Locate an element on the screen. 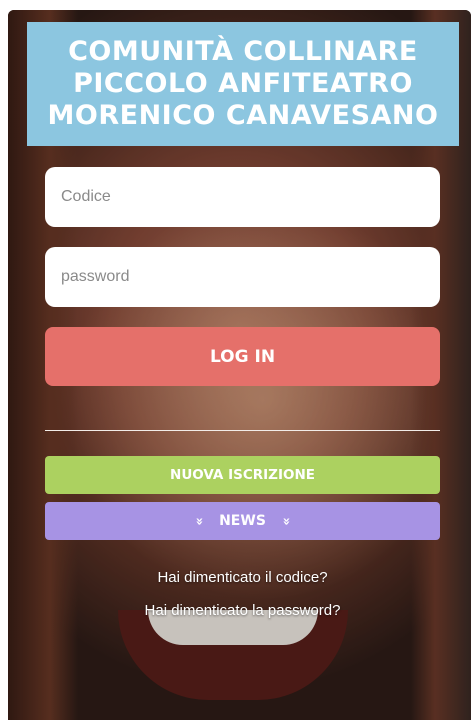 The image size is (471, 720). login-button: LOG IN is located at coordinates (242, 356).